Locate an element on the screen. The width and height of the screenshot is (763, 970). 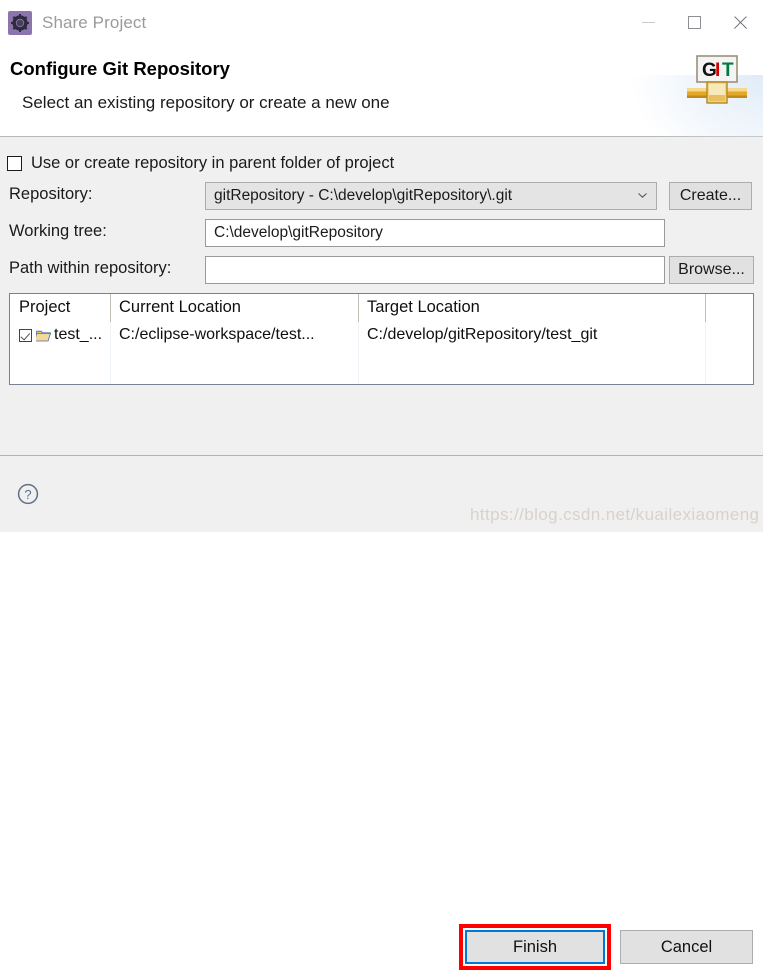
git-logo-icon: G I T is located at coordinates (717, 79).